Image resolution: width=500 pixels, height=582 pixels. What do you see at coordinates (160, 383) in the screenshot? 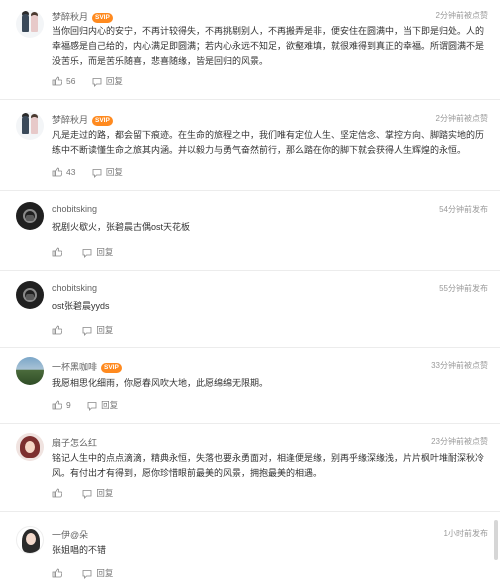
I see `comment-text: 我愿相思化细雨，你愿春风吹大地，此愿绵绵无限期。` at bounding box center [160, 383].